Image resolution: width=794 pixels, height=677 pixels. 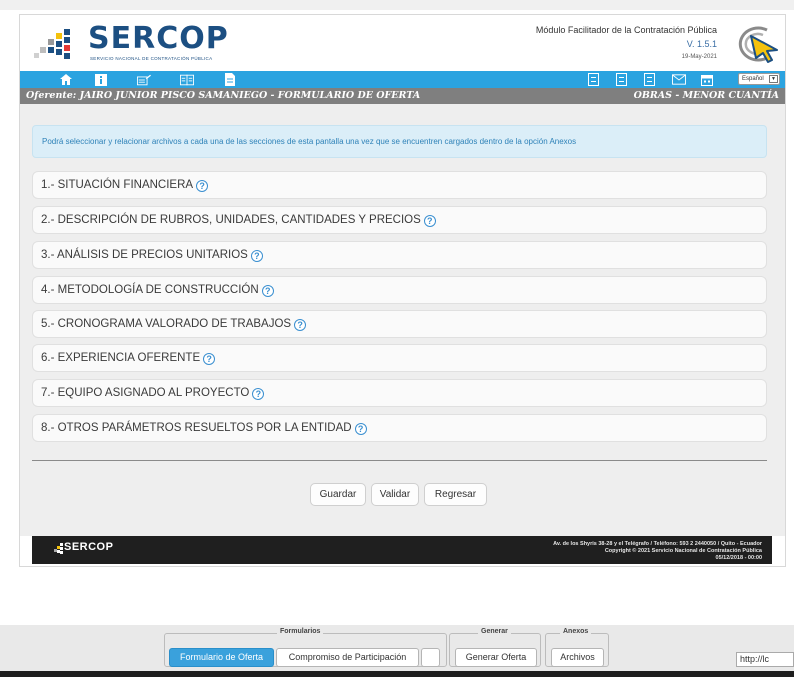 What do you see at coordinates (399, 358) in the screenshot?
I see `section-bidder-experience: 6.- EXPERIENCIA OFERENTE?` at bounding box center [399, 358].